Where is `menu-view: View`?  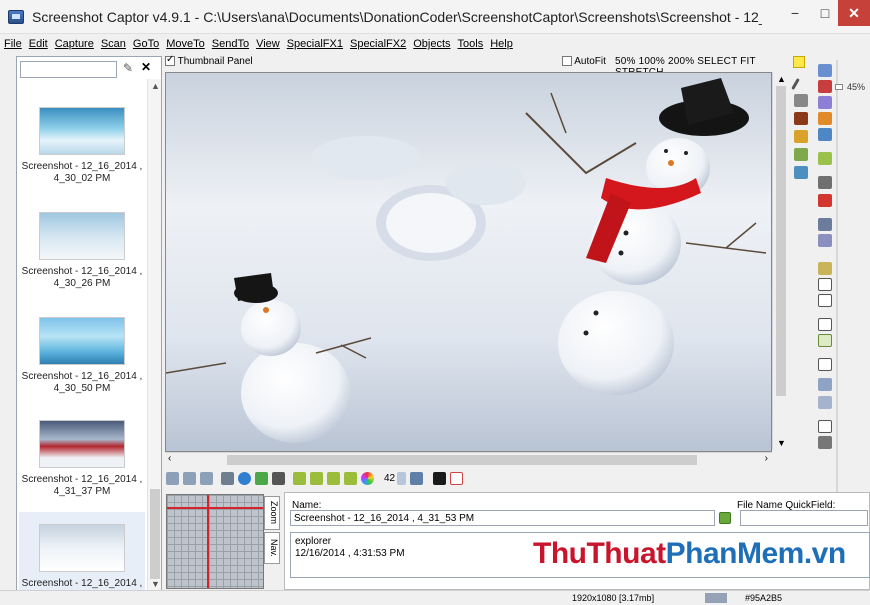 menu-view: View is located at coordinates (268, 44).